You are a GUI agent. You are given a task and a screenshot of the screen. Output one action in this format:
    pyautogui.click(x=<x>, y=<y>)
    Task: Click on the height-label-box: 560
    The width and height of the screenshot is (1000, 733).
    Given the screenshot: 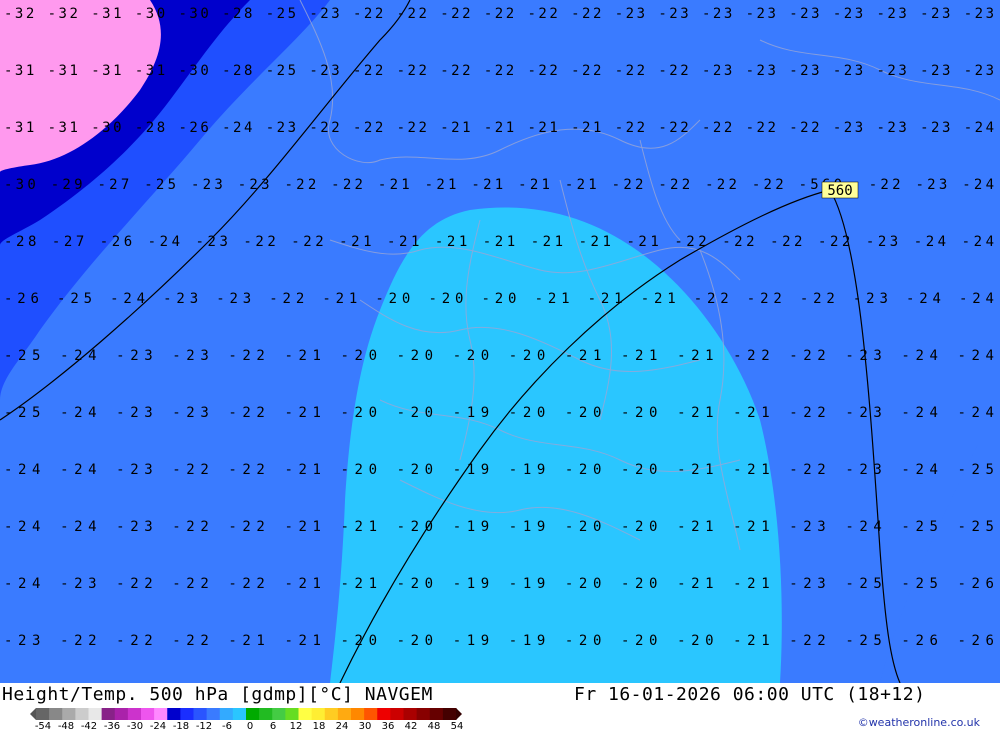 What is the action you would take?
    pyautogui.click(x=840, y=190)
    